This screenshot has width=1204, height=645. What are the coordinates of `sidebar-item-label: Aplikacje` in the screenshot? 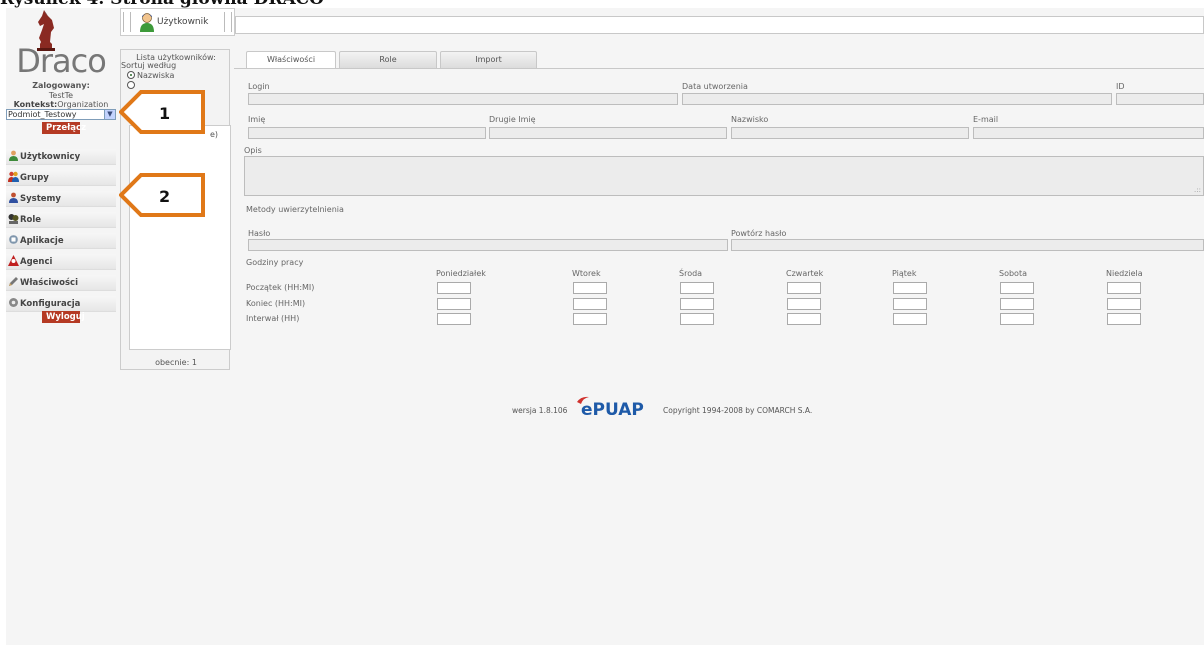 It's located at (42, 241).